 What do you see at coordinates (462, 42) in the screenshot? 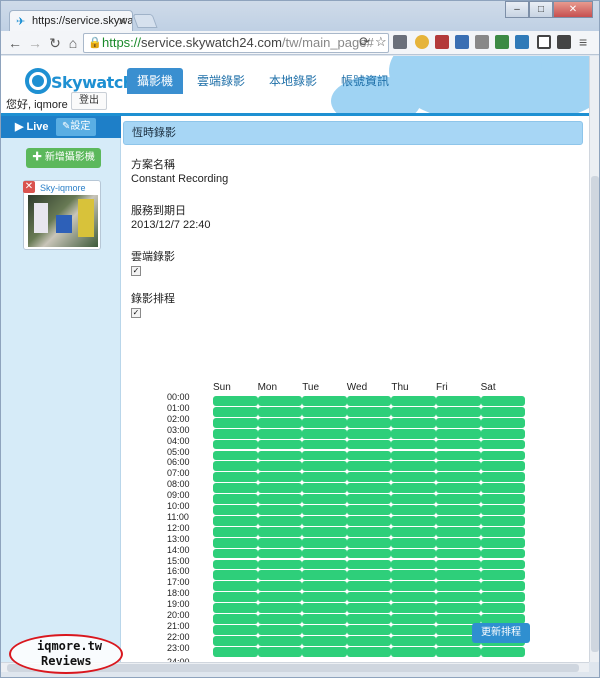
I see `extension-tool-icon` at bounding box center [462, 42].